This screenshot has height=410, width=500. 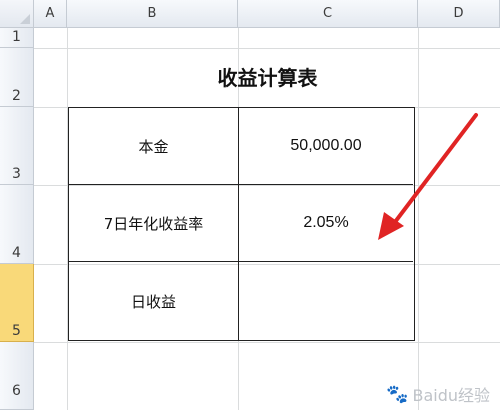 I want to click on column-header-a: A, so click(x=50, y=14).